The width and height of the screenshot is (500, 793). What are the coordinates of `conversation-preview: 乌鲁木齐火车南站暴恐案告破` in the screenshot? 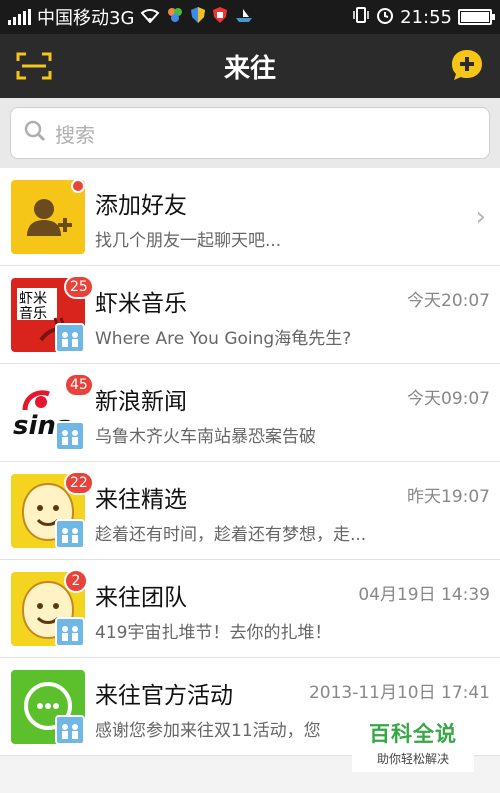 It's located at (205, 437).